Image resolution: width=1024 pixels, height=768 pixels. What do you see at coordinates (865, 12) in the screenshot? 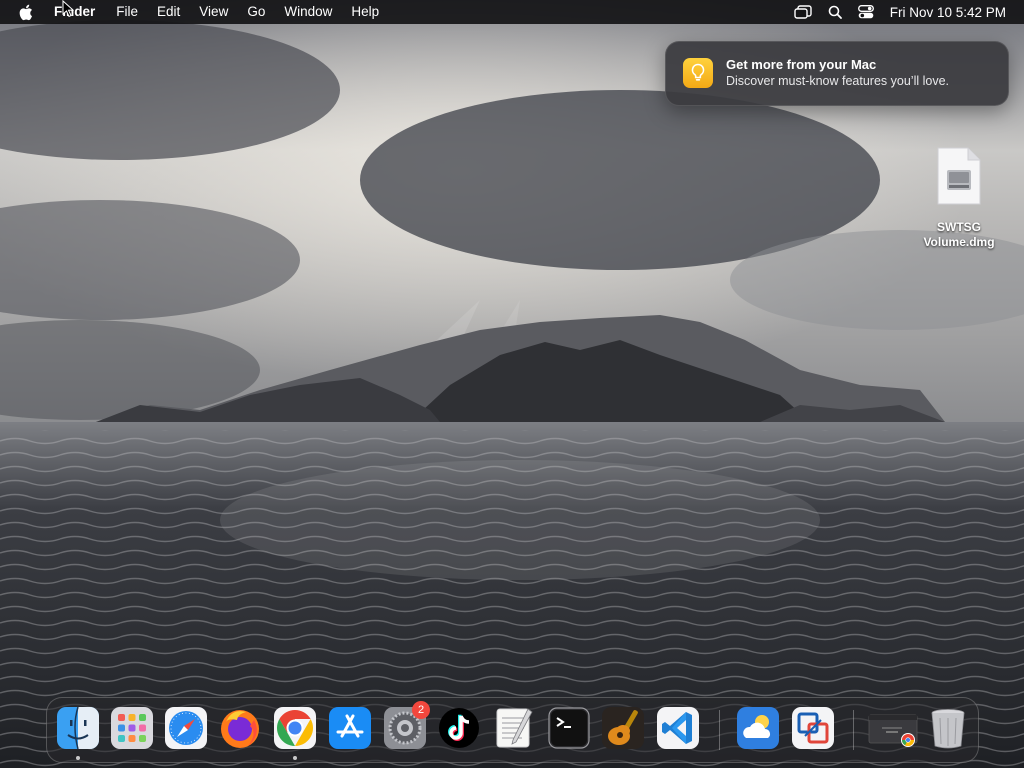
I see `control-center-icon` at bounding box center [865, 12].